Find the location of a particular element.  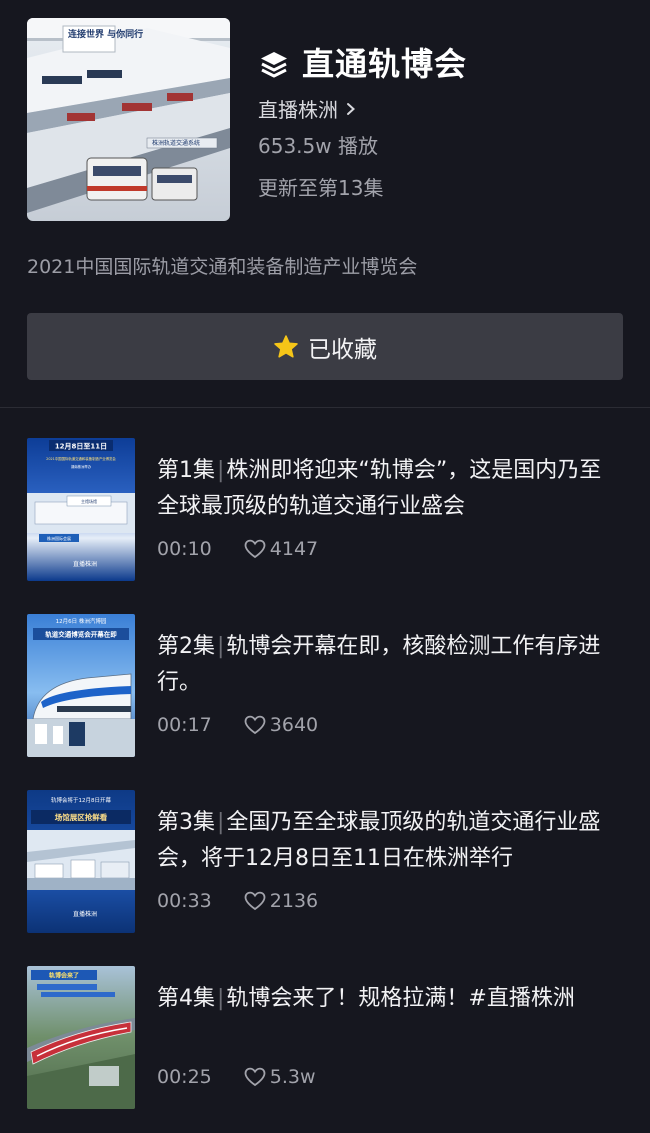

section-divider is located at coordinates (325, 407).